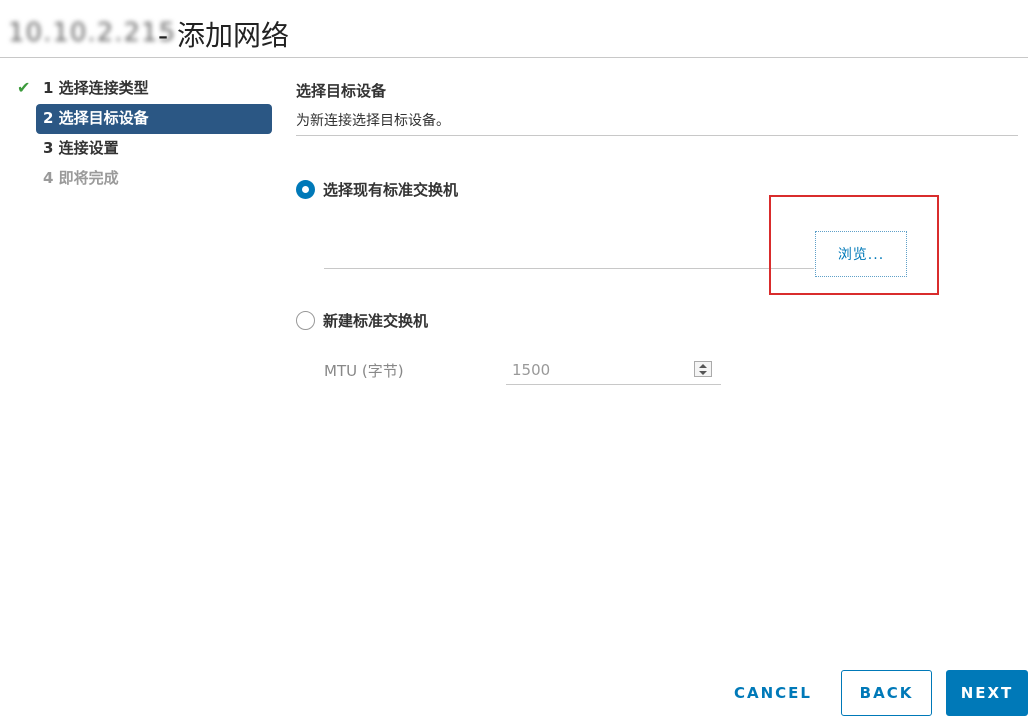 This screenshot has height=722, width=1028. I want to click on radio-label: 选择现有标准交换机, so click(391, 189).